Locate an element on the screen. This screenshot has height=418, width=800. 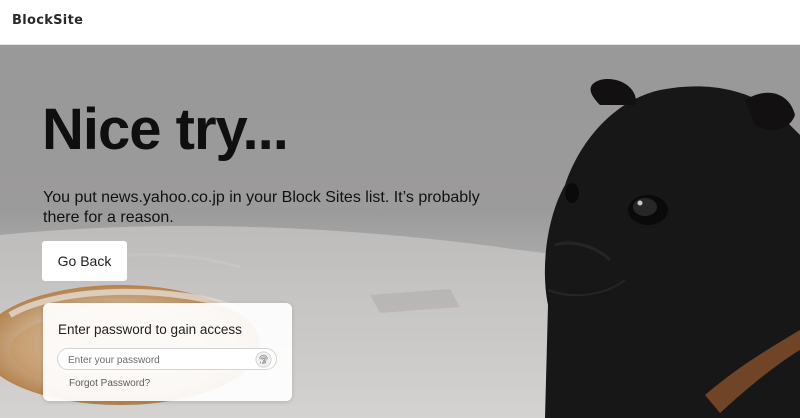
blocksite-logo: BlockSite is located at coordinates (47, 20).